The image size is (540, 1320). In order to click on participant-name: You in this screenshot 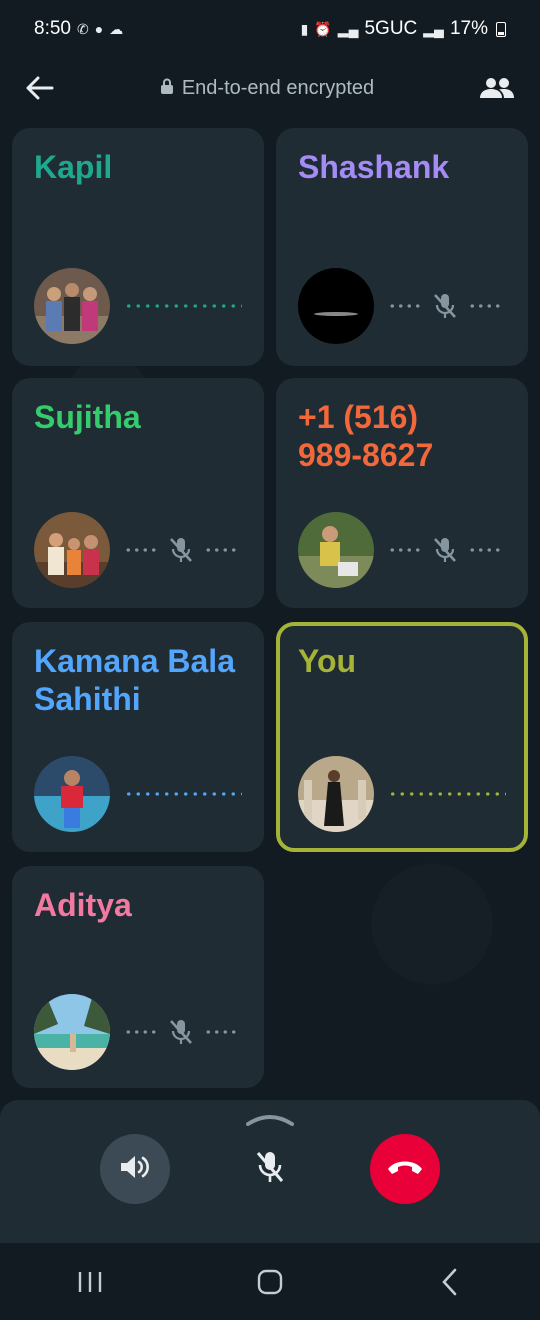, I will do `click(327, 661)`.